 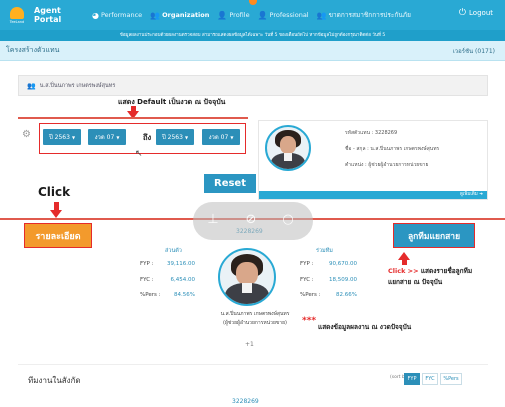 What do you see at coordinates (54, 192) in the screenshot?
I see `annotation-click-label: Click` at bounding box center [54, 192].